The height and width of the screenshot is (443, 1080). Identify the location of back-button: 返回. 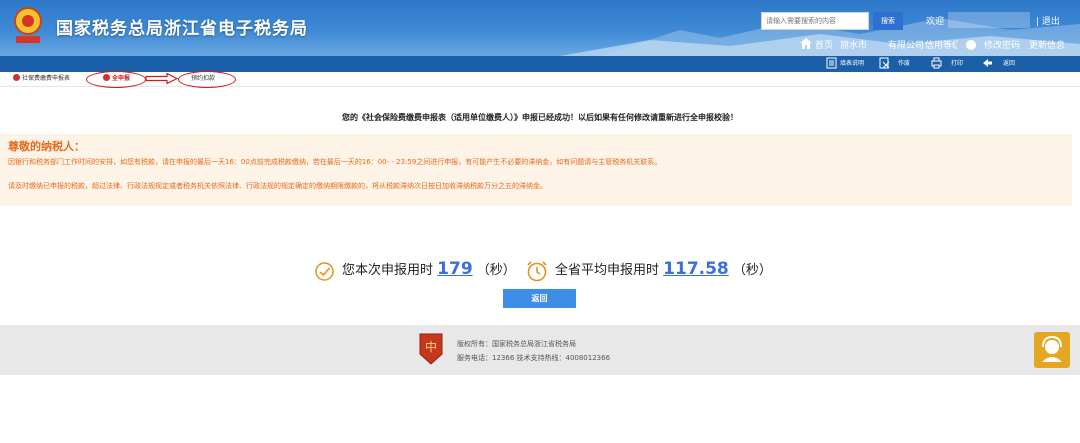
(539, 298).